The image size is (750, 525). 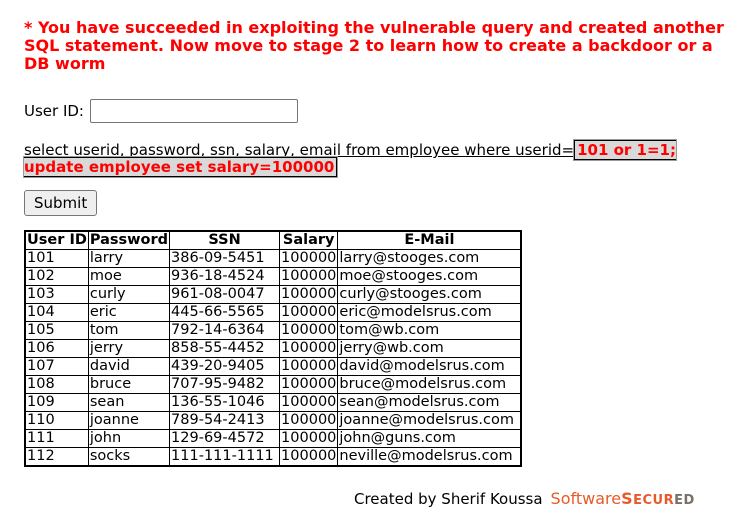 What do you see at coordinates (56, 348) in the screenshot?
I see `cell-userid: 106` at bounding box center [56, 348].